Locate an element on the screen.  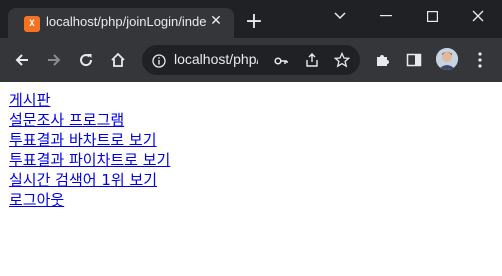
share-icon is located at coordinates (312, 60).